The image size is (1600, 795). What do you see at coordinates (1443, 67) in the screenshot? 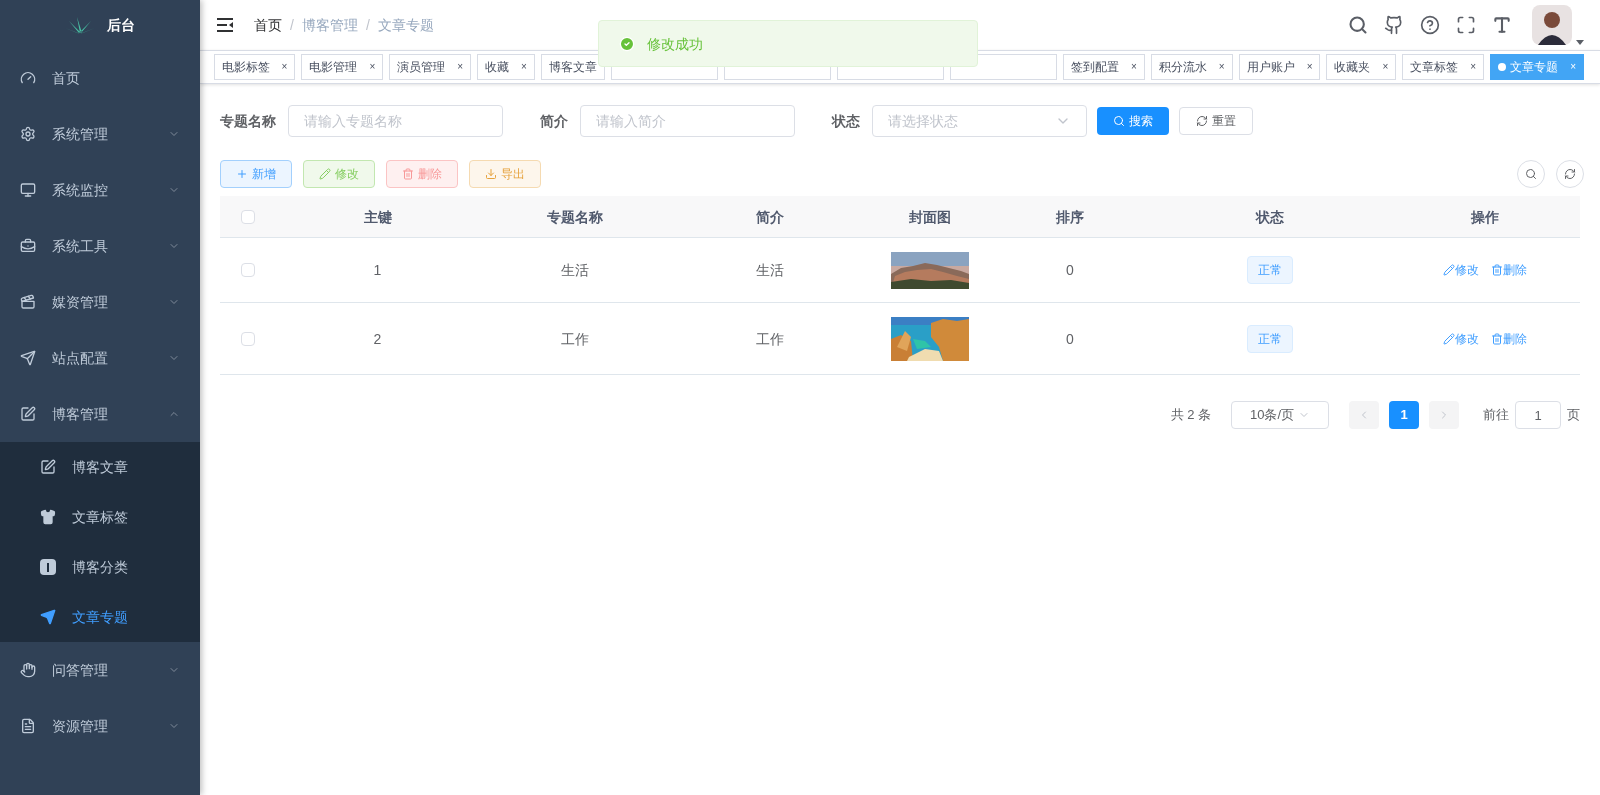
I see `tag: 文章标签 ×` at bounding box center [1443, 67].